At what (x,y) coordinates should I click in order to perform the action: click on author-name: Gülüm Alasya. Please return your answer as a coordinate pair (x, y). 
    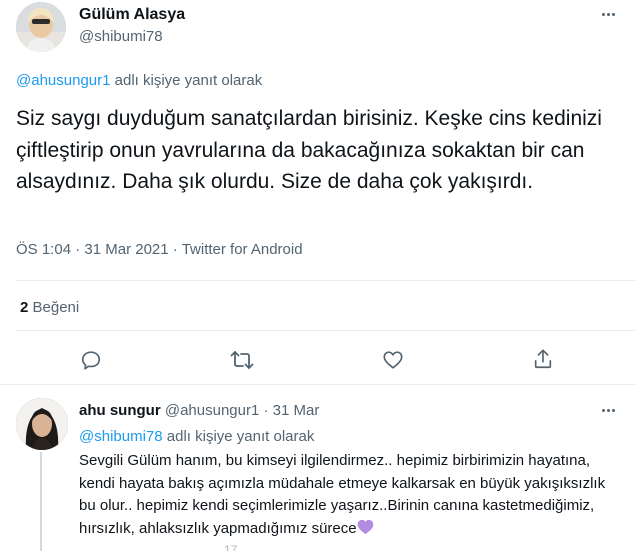
    Looking at the image, I should click on (132, 15).